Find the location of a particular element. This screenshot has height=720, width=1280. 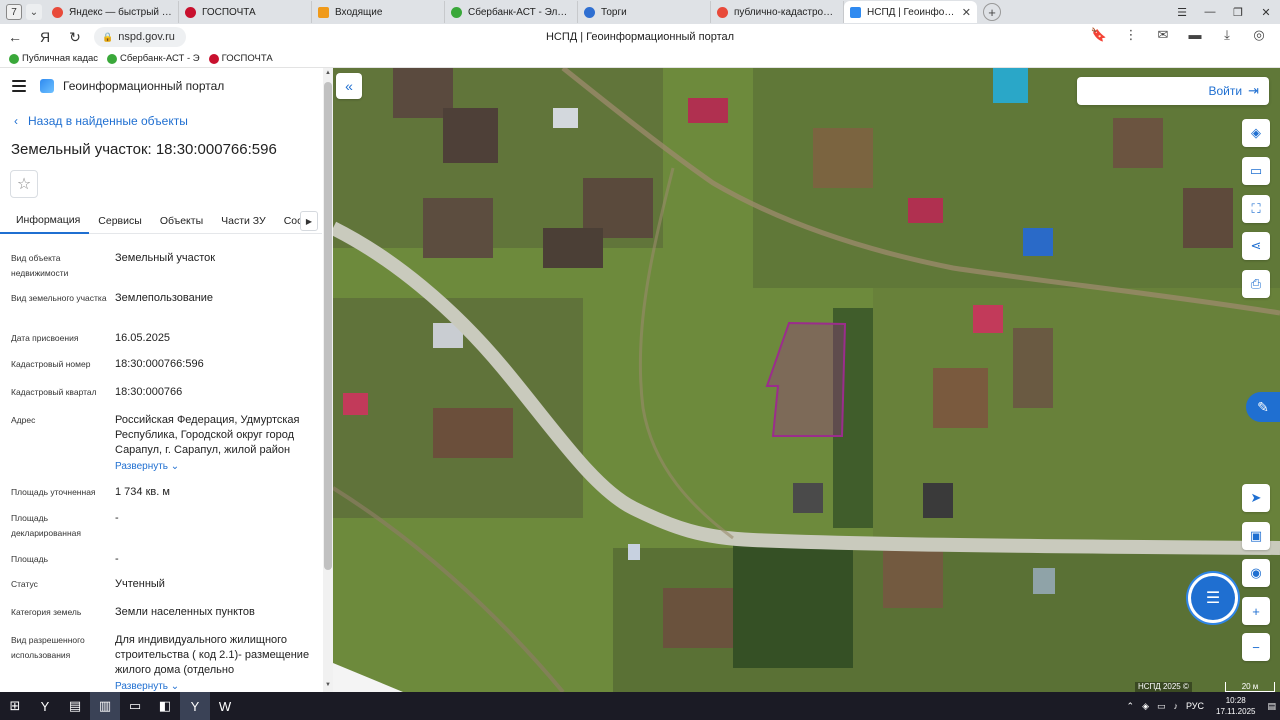

feedback-icon: ✎ is located at coordinates (1263, 406).